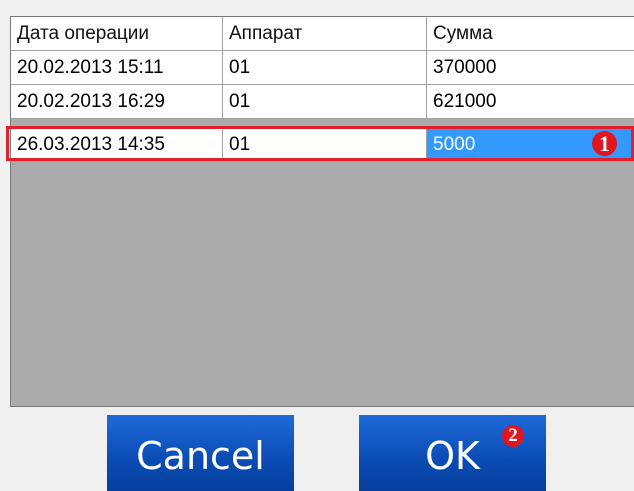 Image resolution: width=634 pixels, height=491 pixels. Describe the element at coordinates (530, 33) in the screenshot. I see `column-header-amount: Сумма` at that location.